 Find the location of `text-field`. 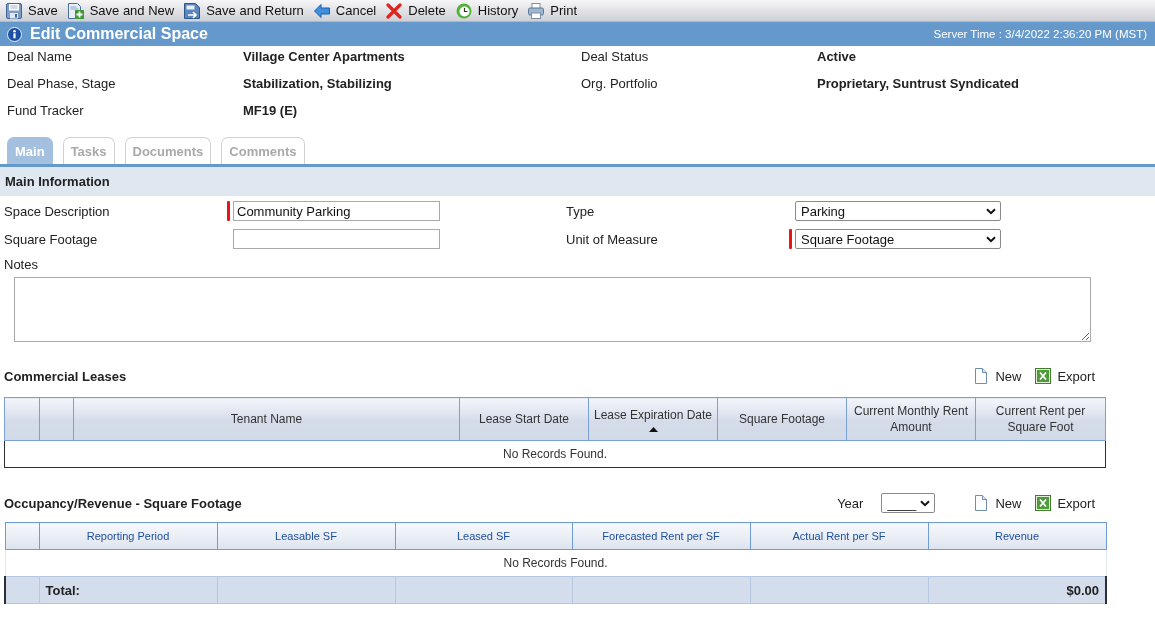

text-field is located at coordinates (336, 239).